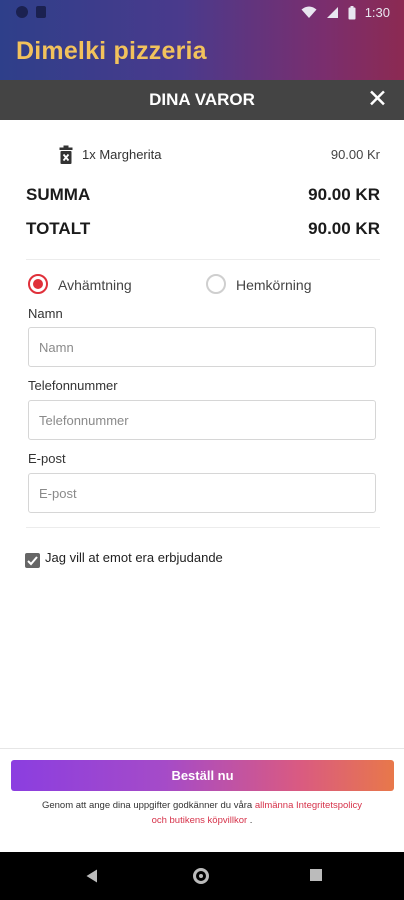 This screenshot has height=900, width=404. What do you see at coordinates (309, 12) in the screenshot?
I see `wifi-icon` at bounding box center [309, 12].